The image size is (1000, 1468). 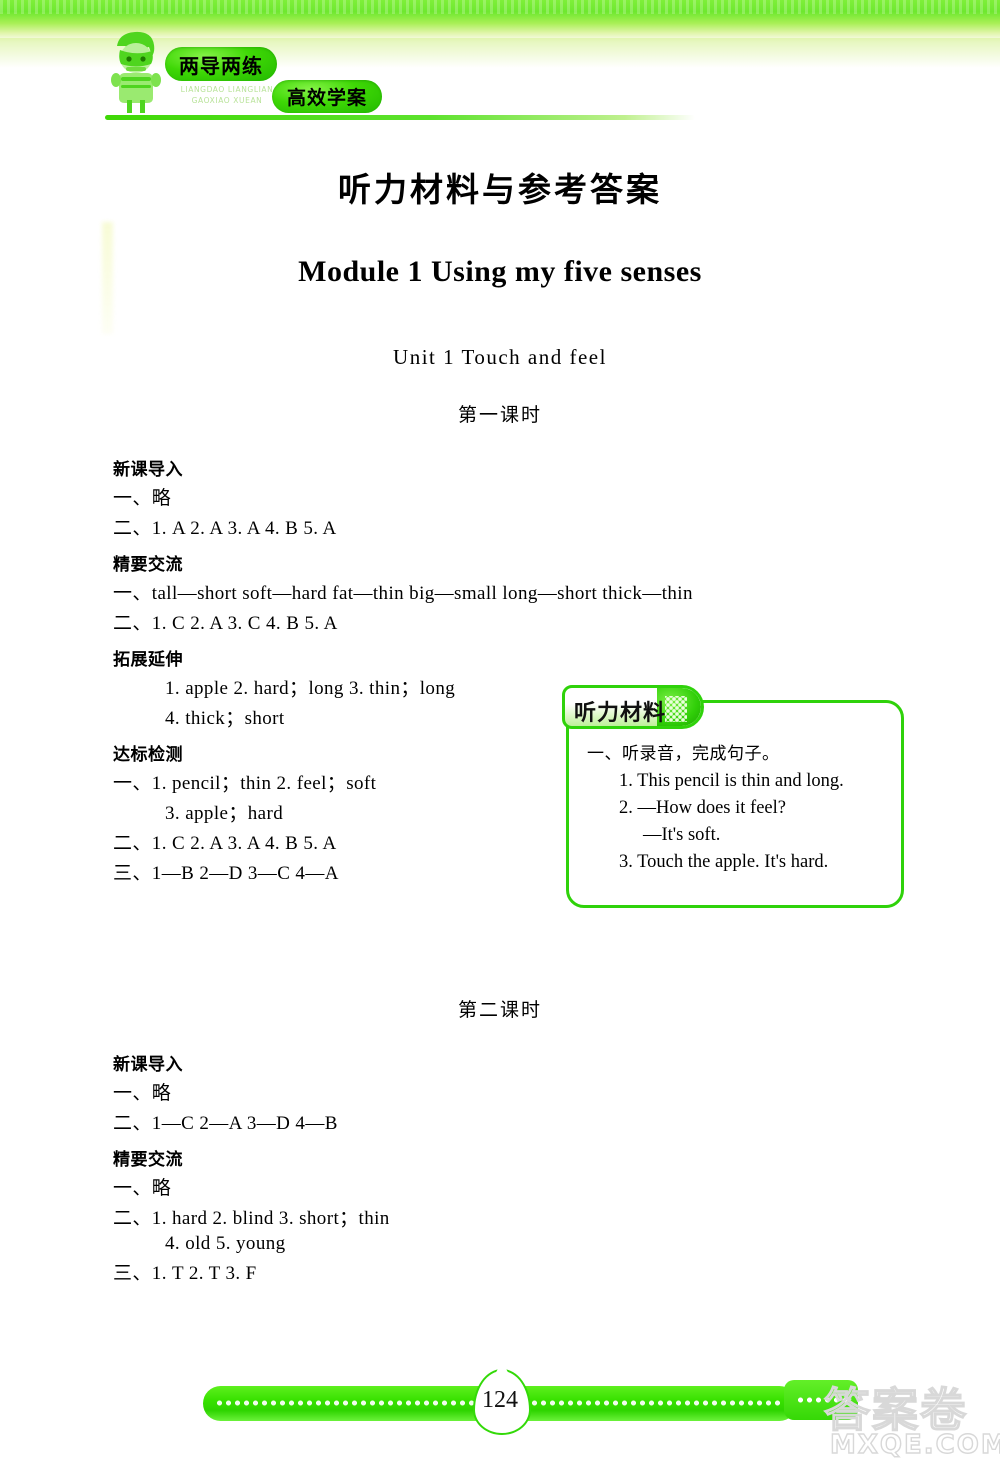 What do you see at coordinates (824, 1400) in the screenshot?
I see `watermark-blob-dots` at bounding box center [824, 1400].